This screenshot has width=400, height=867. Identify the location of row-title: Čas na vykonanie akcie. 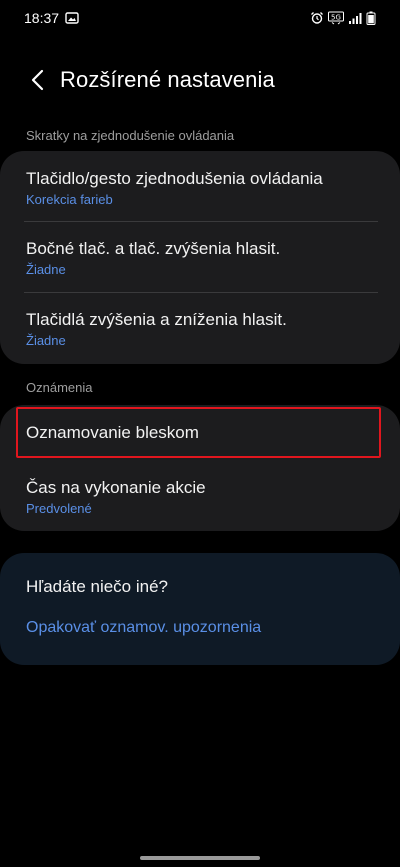
(116, 487).